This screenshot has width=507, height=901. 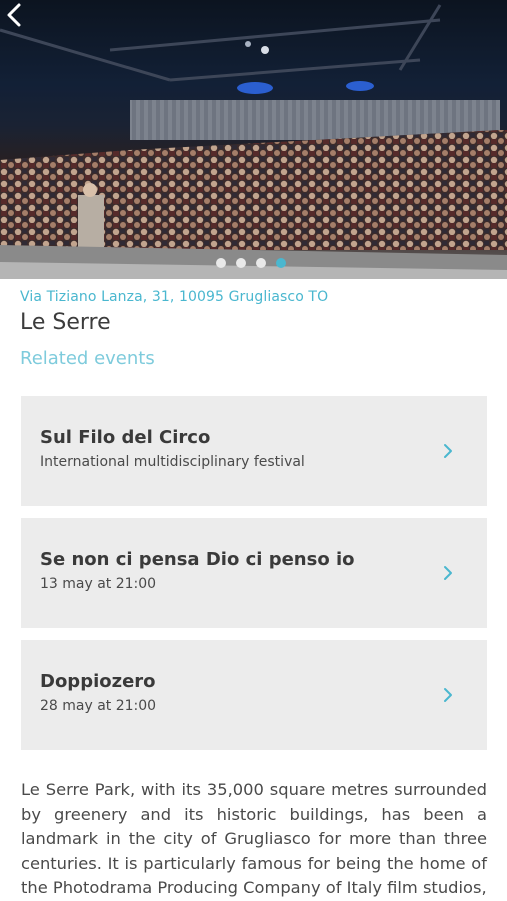 I want to click on event-title: Sul Filo del Circo, so click(x=125, y=437).